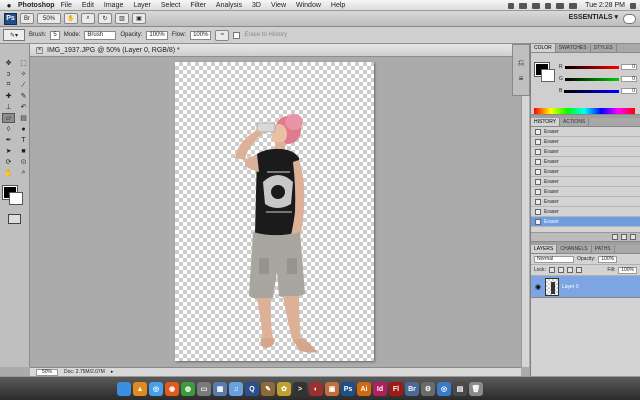  What do you see at coordinates (23, 85) in the screenshot?
I see `eyedropper-tool-icon: ⁄` at bounding box center [23, 85].